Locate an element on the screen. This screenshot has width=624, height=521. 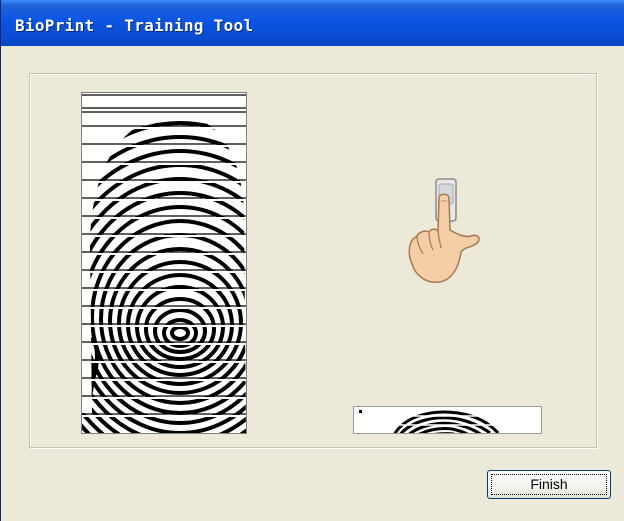
finish-button: Finish is located at coordinates (549, 484).